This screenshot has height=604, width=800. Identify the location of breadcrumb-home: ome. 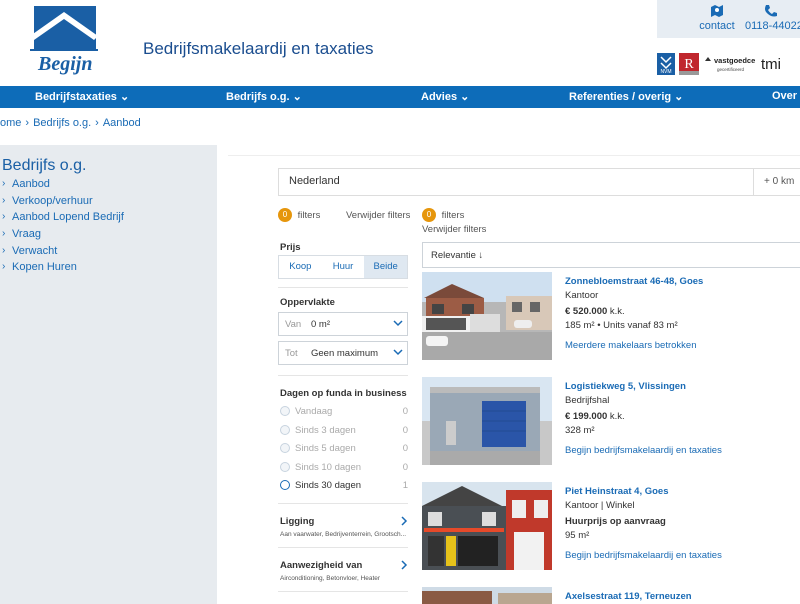
(10, 123).